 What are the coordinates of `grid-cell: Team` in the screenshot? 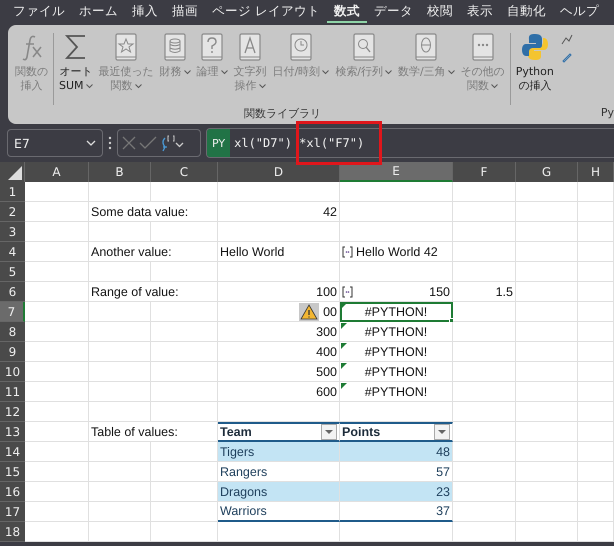 It's located at (279, 432).